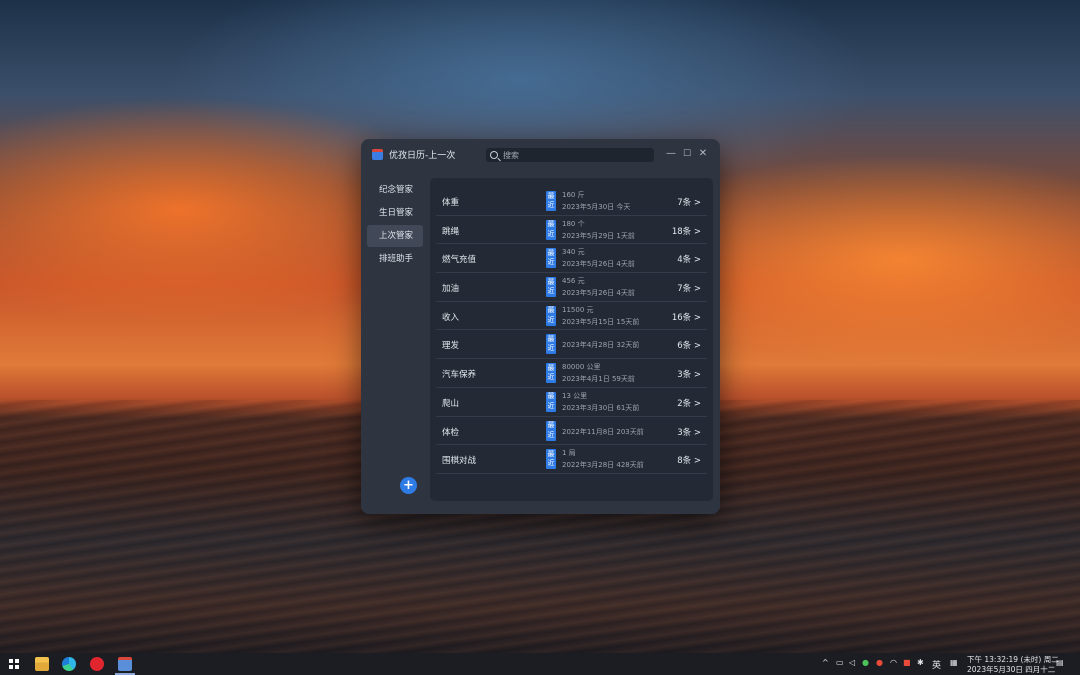  What do you see at coordinates (686, 231) in the screenshot?
I see `record-count: 18条 >` at bounding box center [686, 231].